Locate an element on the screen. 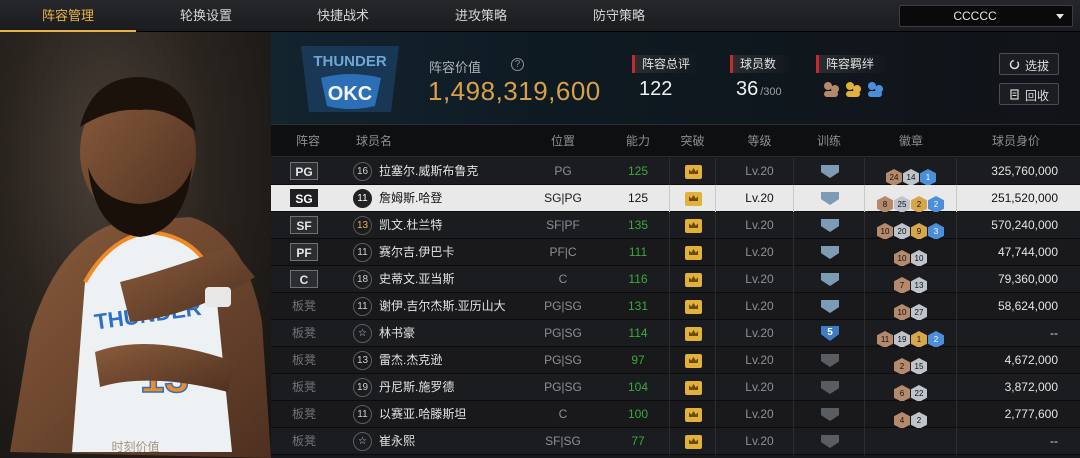  table-row: SF 13 凯文.杜兰特 SF|PF 135 Lv.20 10 20 9 3 570,240,000 is located at coordinates (675, 226).